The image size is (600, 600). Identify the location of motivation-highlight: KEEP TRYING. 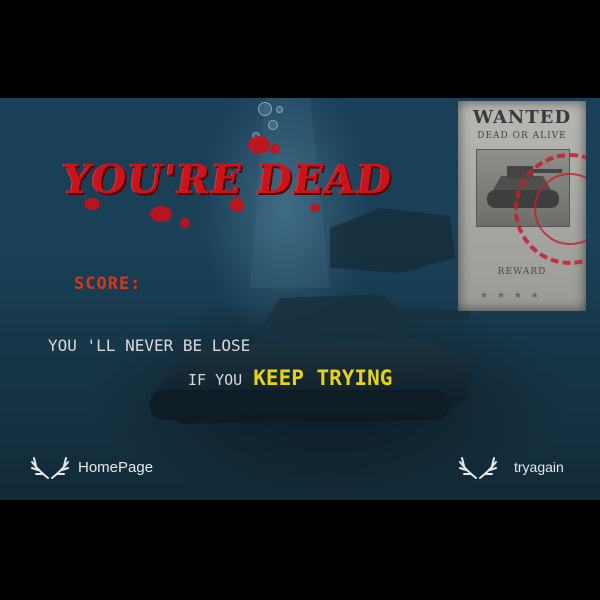
(323, 378).